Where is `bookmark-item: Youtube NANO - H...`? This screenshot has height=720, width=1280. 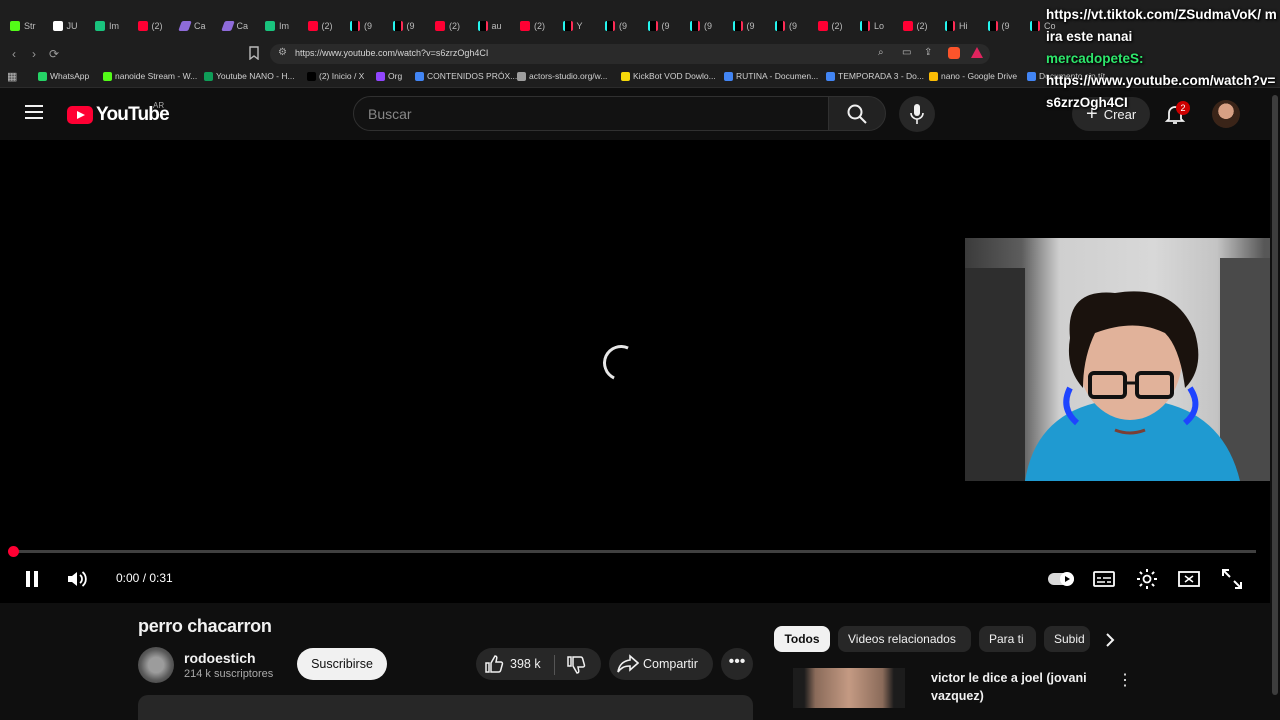 bookmark-item: Youtube NANO - H... is located at coordinates (249, 76).